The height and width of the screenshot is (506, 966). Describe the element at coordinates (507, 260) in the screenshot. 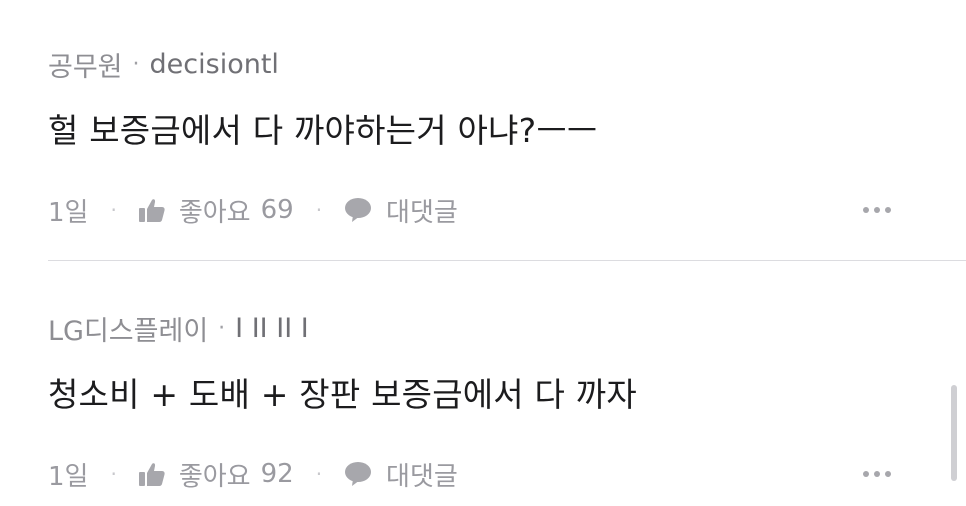

I see `comment-divider` at that location.